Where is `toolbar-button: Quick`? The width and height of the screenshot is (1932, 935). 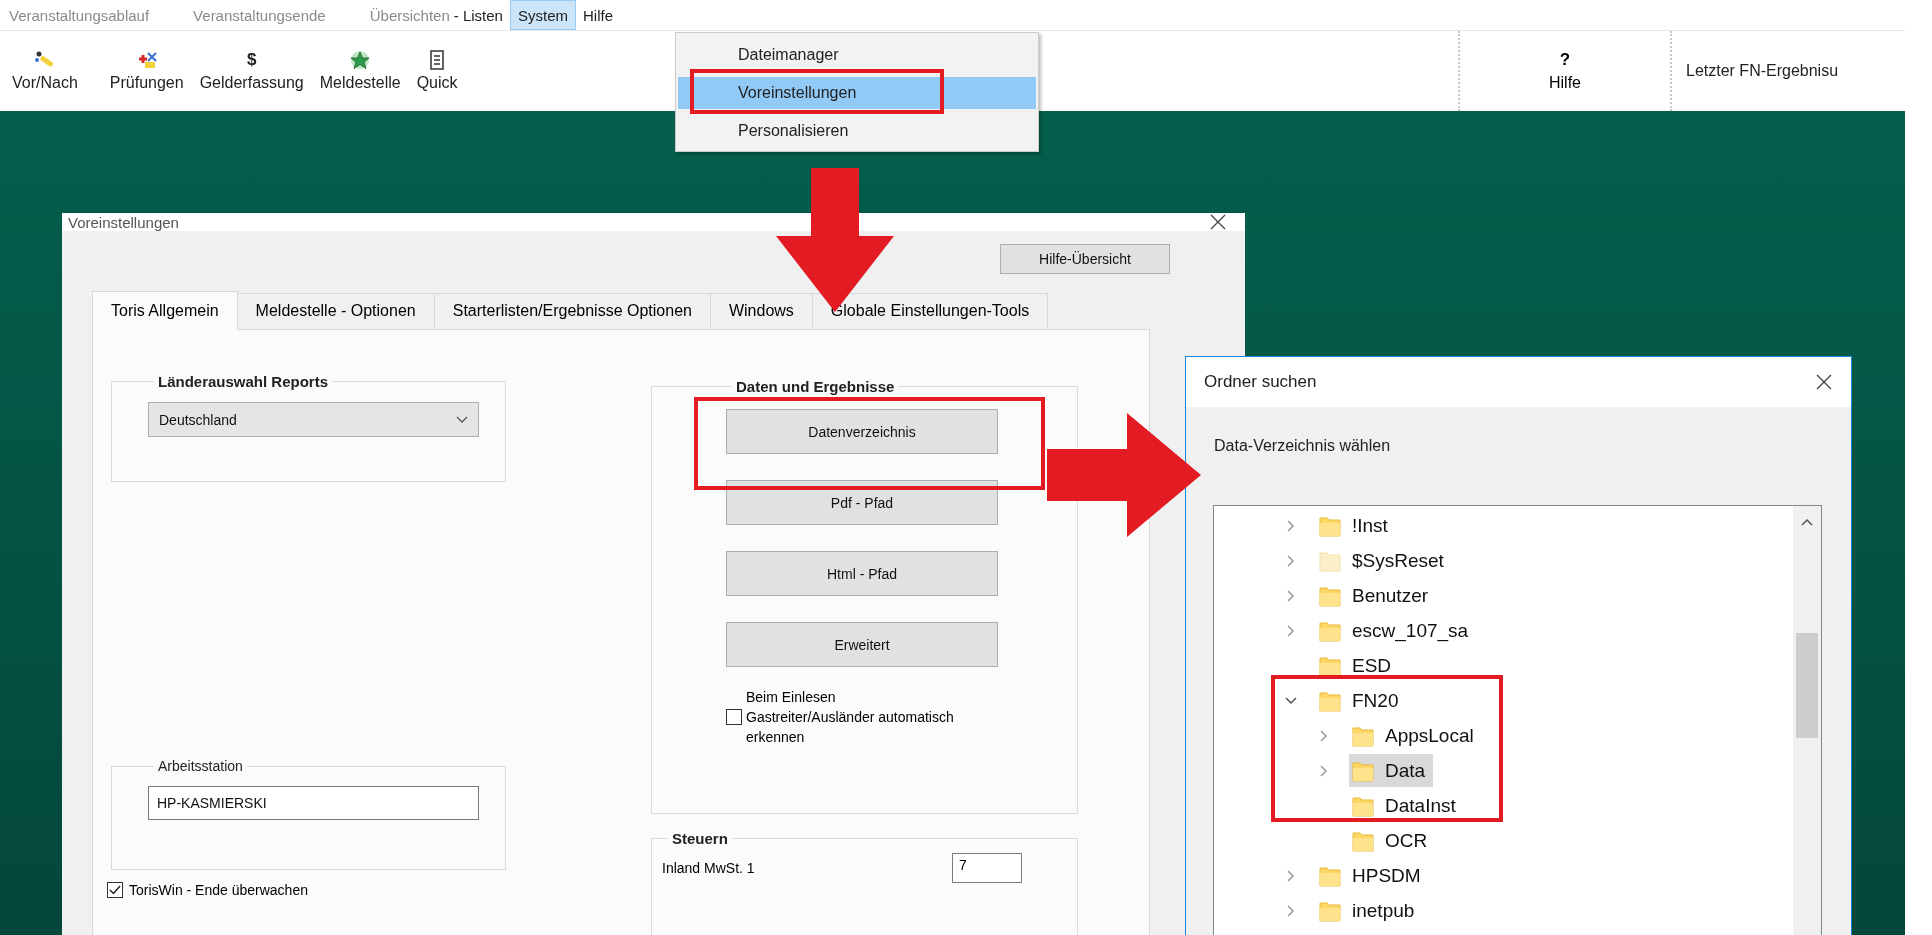
toolbar-button: Quick is located at coordinates (437, 71).